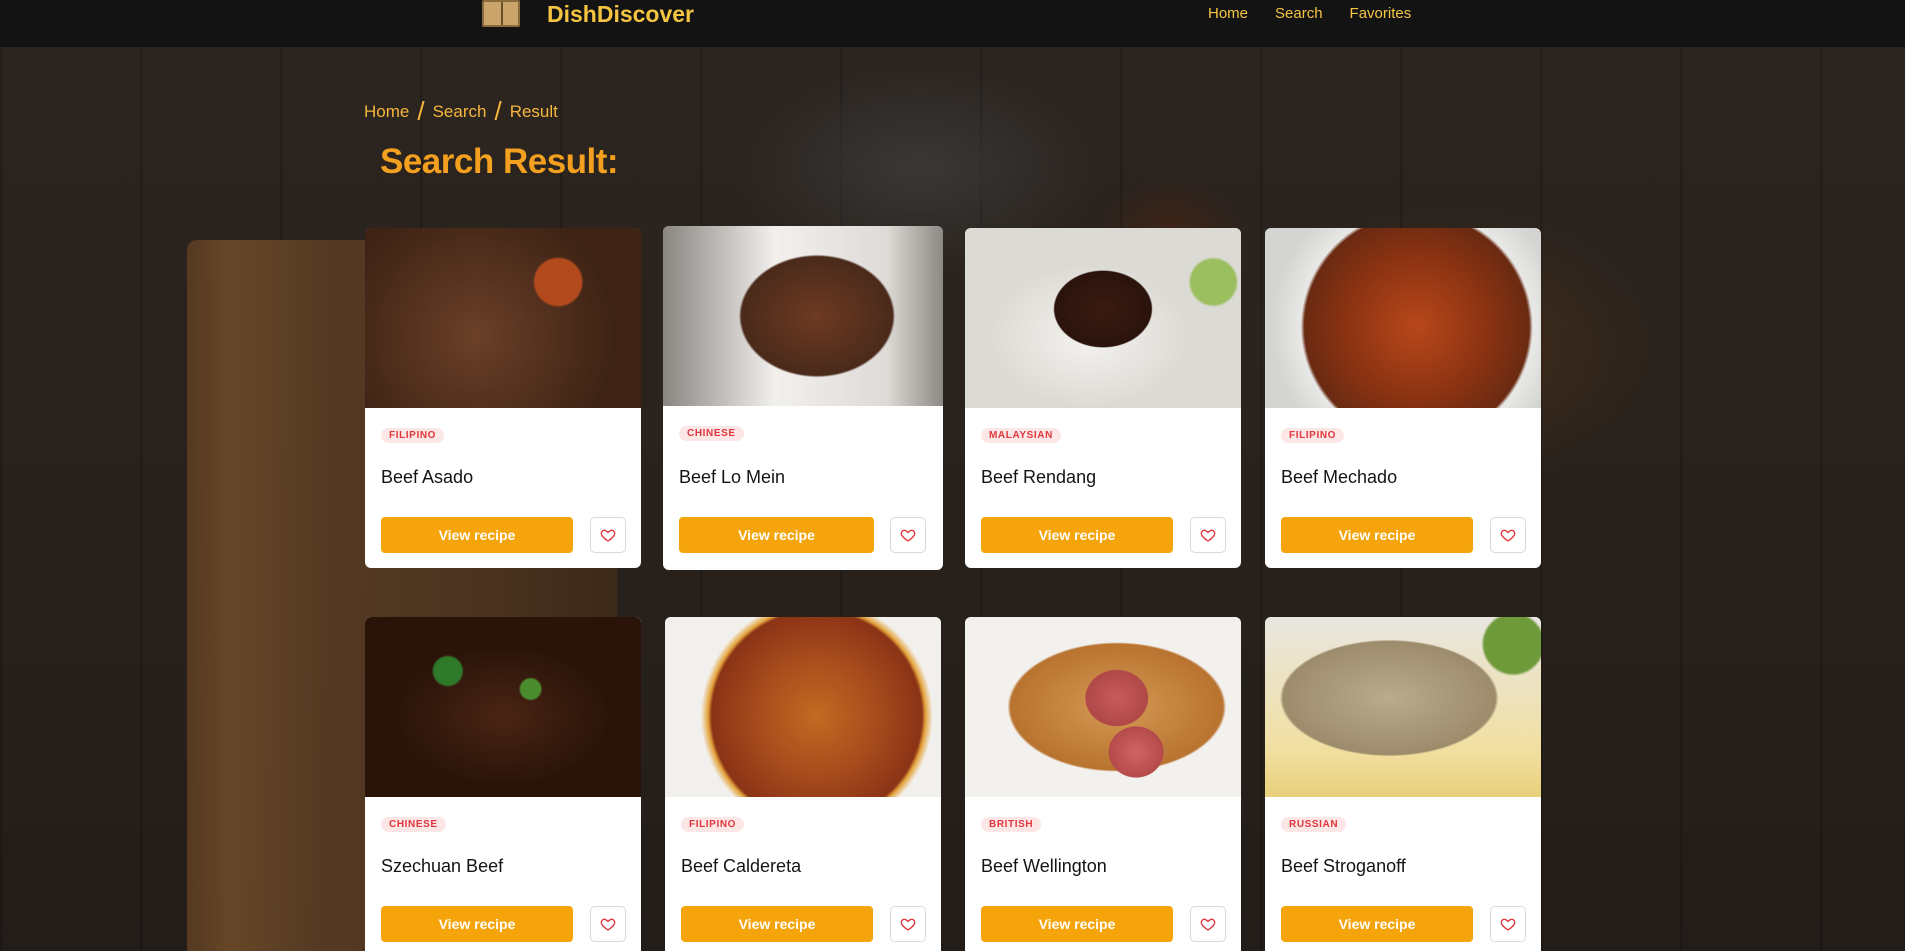 Image resolution: width=1905 pixels, height=951 pixels. I want to click on breadcrumb: Home / Search / Result, so click(461, 111).